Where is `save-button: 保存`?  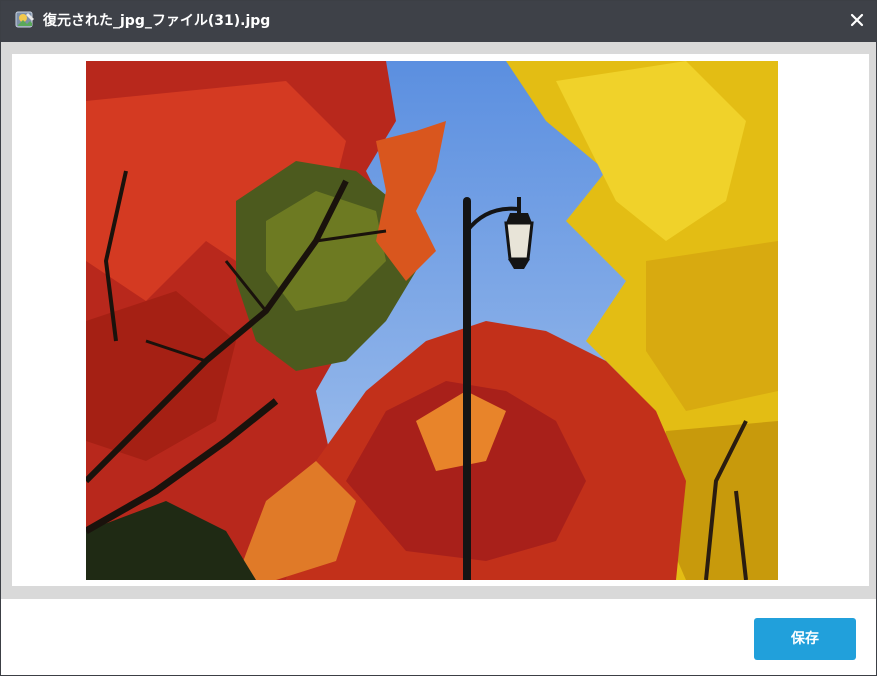
save-button: 保存 is located at coordinates (805, 639).